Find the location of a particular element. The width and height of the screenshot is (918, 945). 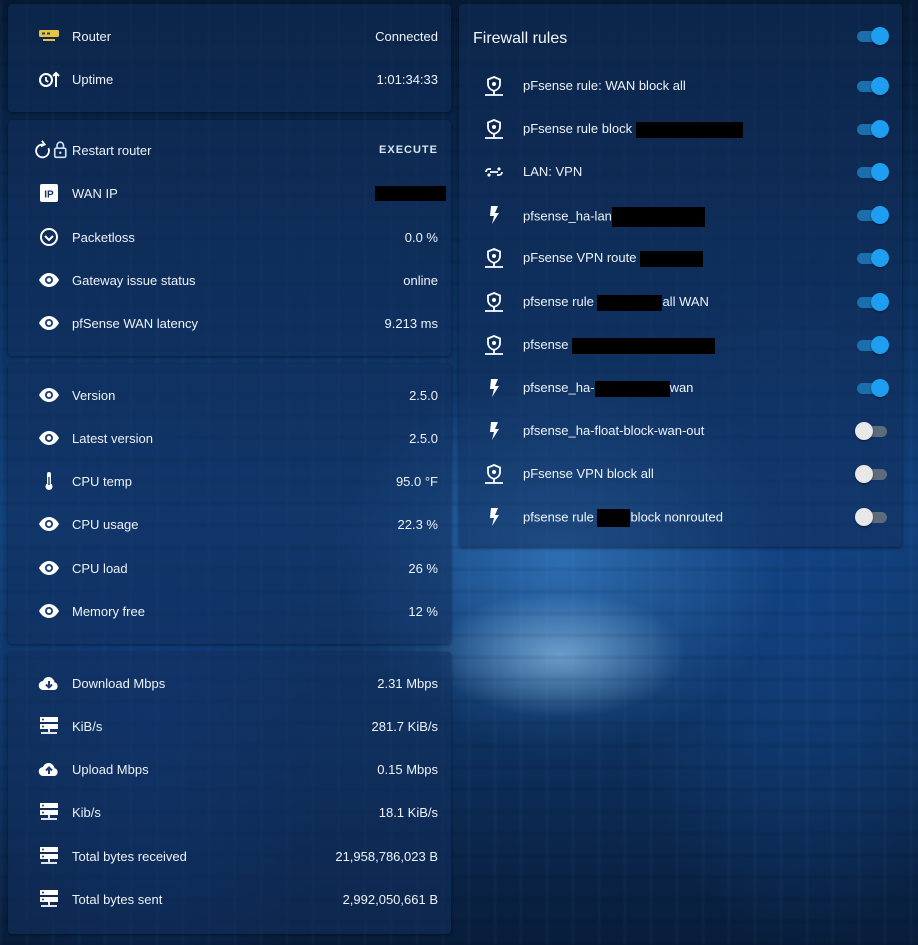

firewall-title: Firewall rules is located at coordinates (520, 38).